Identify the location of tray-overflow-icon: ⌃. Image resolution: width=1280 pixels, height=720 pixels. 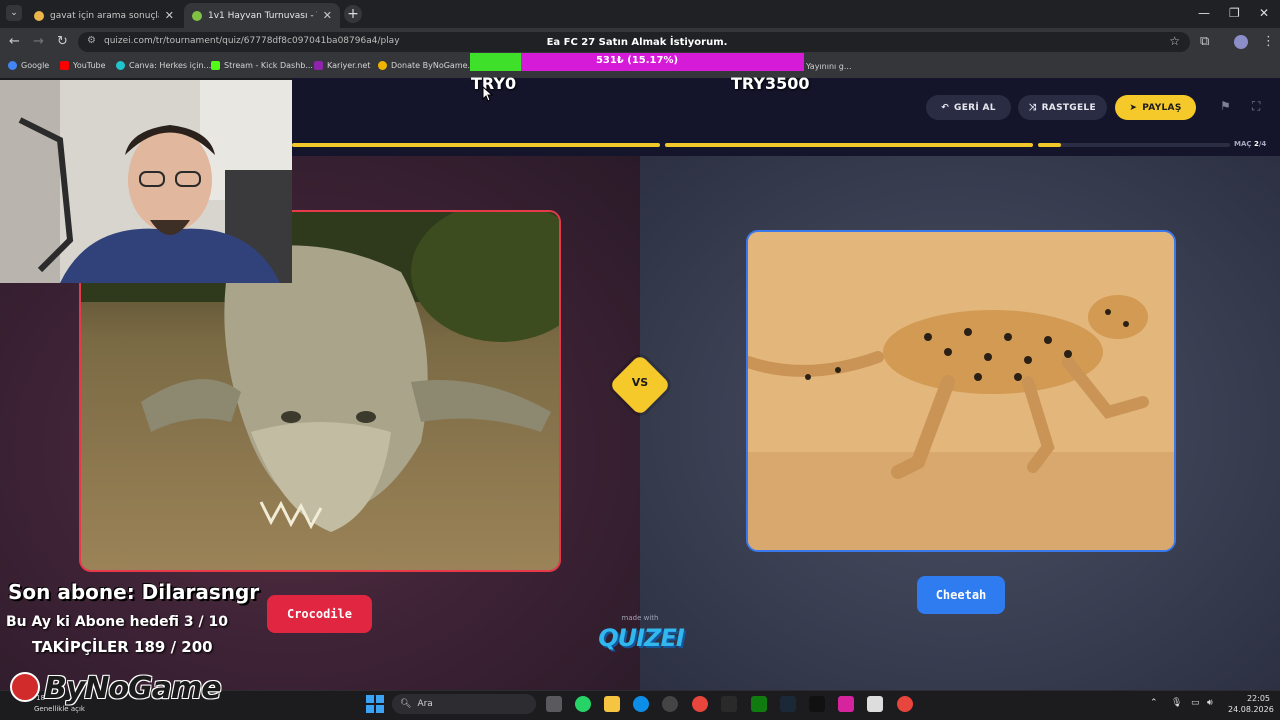
(1154, 703).